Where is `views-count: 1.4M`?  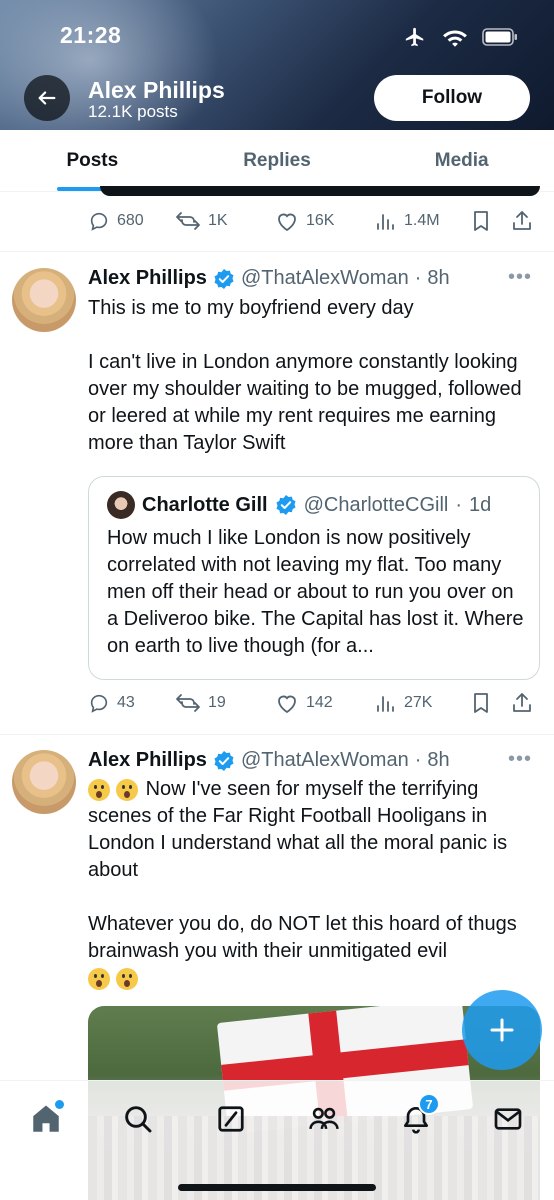
views-count: 1.4M is located at coordinates (422, 220).